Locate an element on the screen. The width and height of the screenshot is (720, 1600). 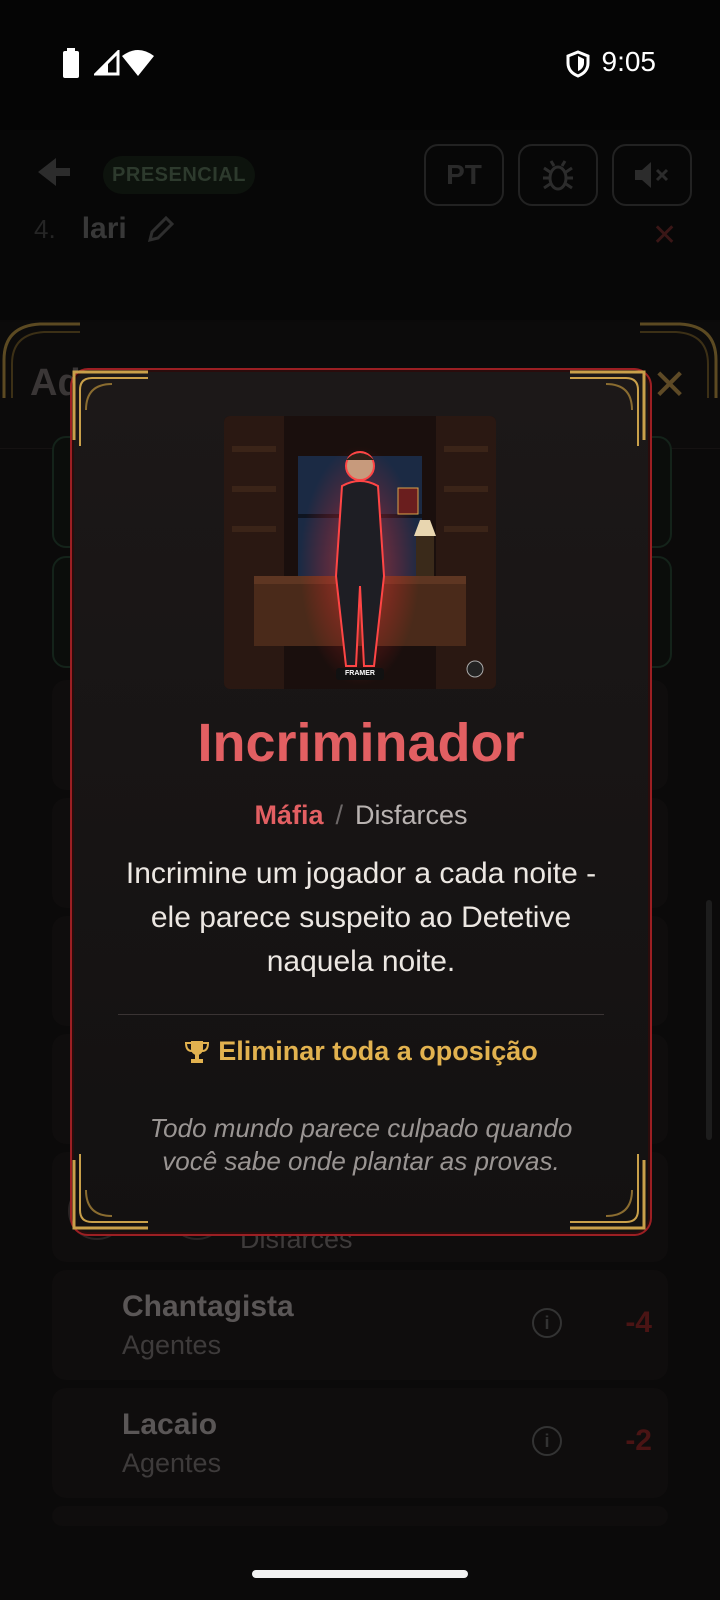
player-row: 4. lari is located at coordinates (80, 229).